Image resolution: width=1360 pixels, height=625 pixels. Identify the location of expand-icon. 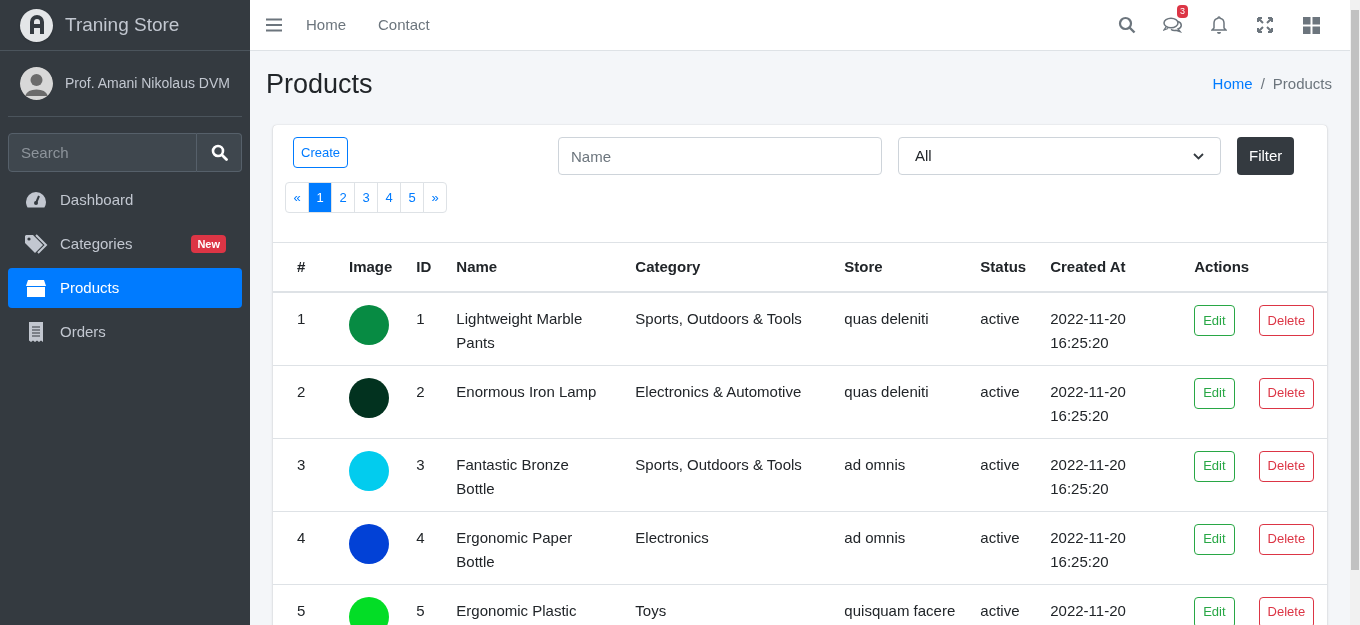
(1265, 25).